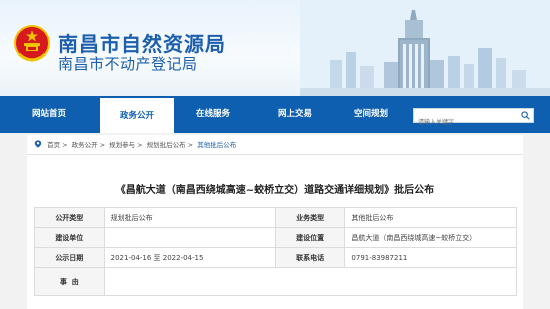  I want to click on table-row: 公开类型 规划批后公布 业务类型 其他批后公布, so click(275, 217).